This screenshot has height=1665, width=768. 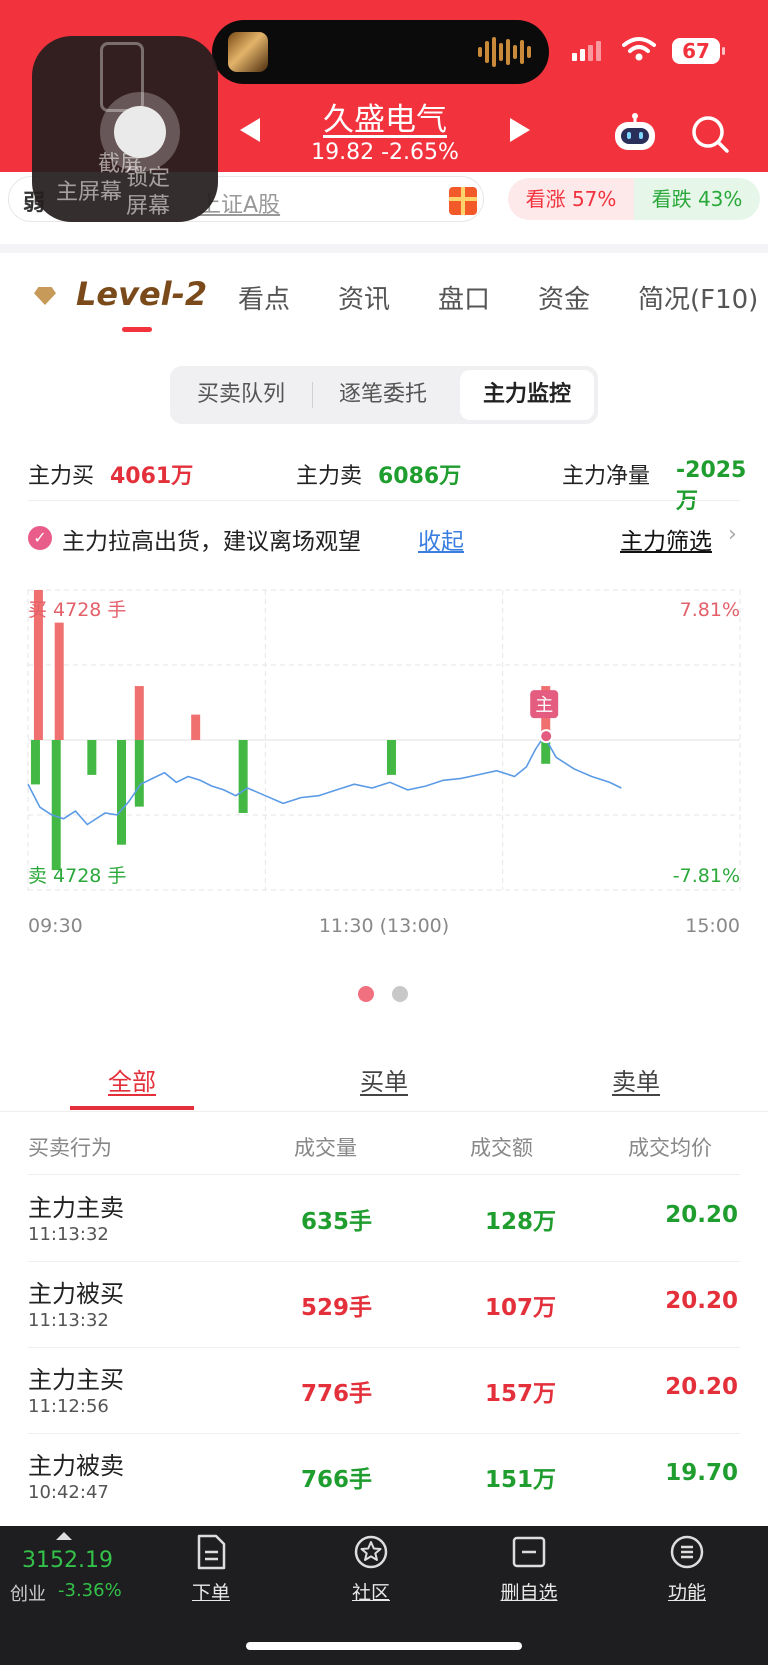 What do you see at coordinates (55, 926) in the screenshot?
I see `x-tick-start: 09:30` at bounding box center [55, 926].